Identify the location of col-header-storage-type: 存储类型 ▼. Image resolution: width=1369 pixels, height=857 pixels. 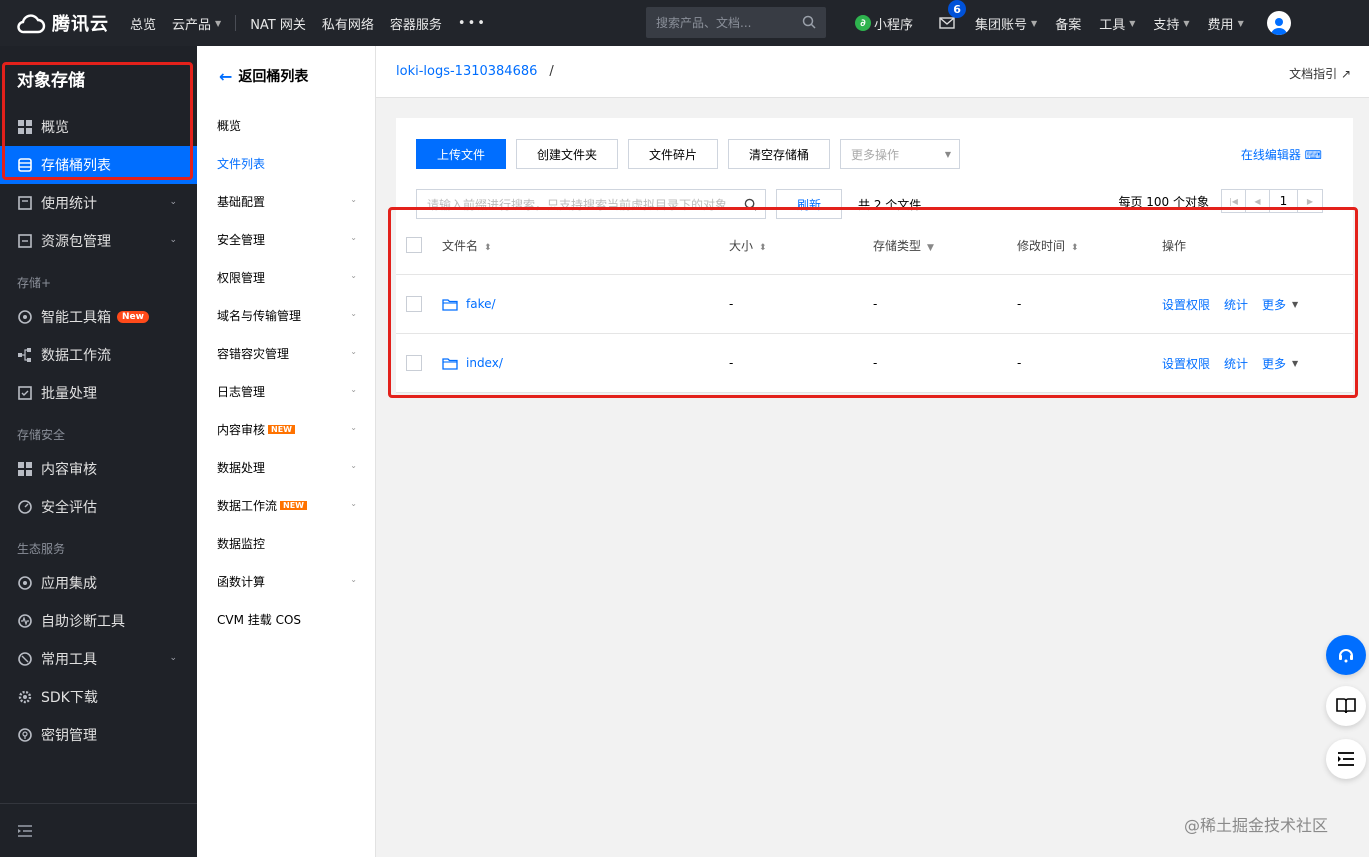
(903, 245).